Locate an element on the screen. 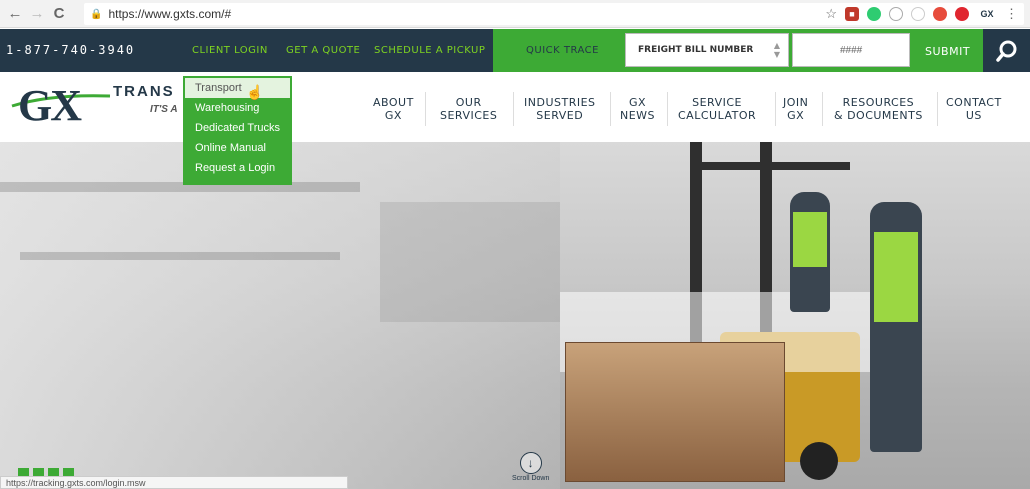  nav-gx-news: GX NEWS is located at coordinates (637, 109).